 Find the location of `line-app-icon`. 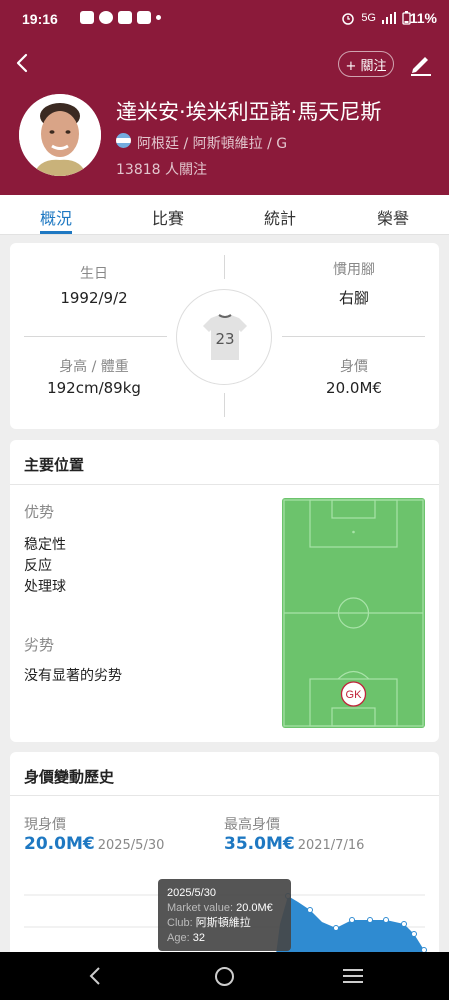

line-app-icon is located at coordinates (87, 17).